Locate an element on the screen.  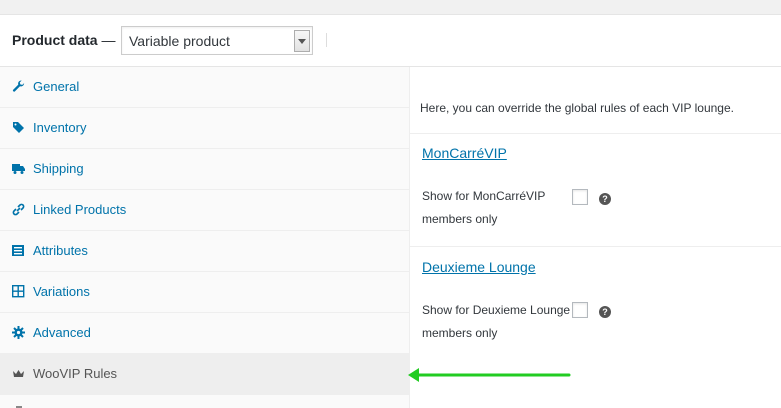
tab-label: General is located at coordinates (56, 86).